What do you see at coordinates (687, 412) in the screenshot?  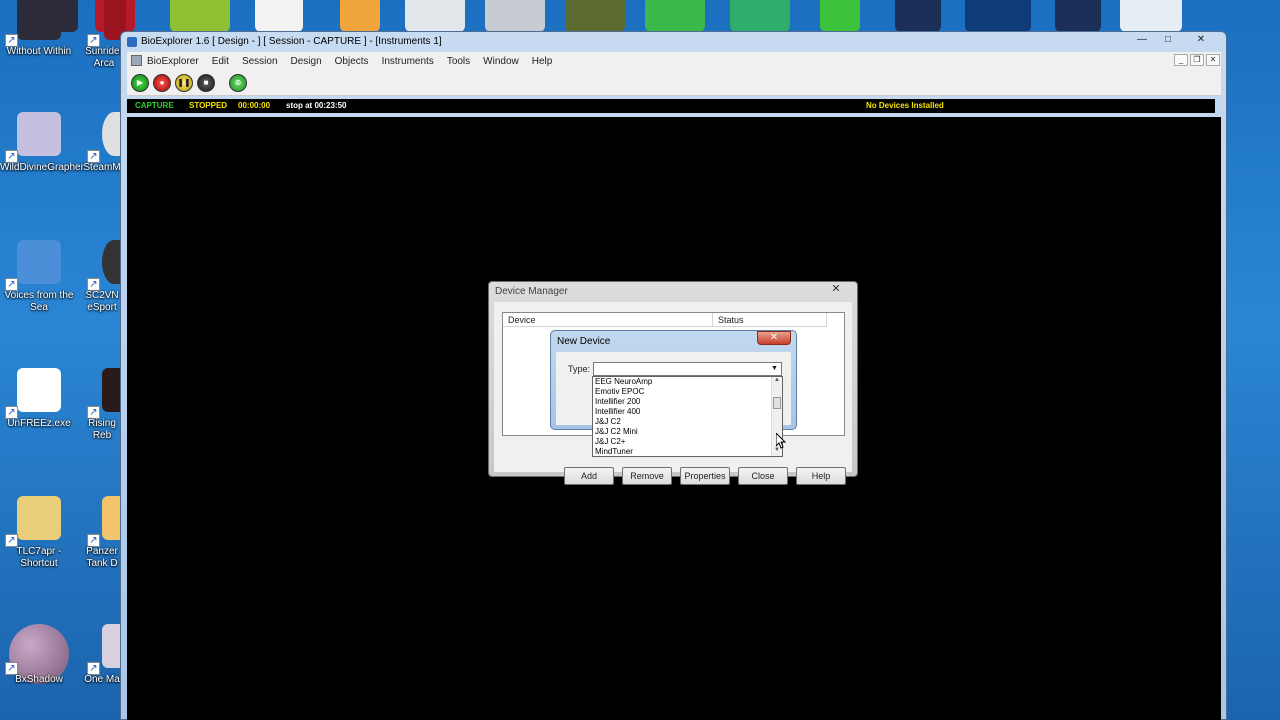 I see `dropdown-item: Intellifier 400` at bounding box center [687, 412].